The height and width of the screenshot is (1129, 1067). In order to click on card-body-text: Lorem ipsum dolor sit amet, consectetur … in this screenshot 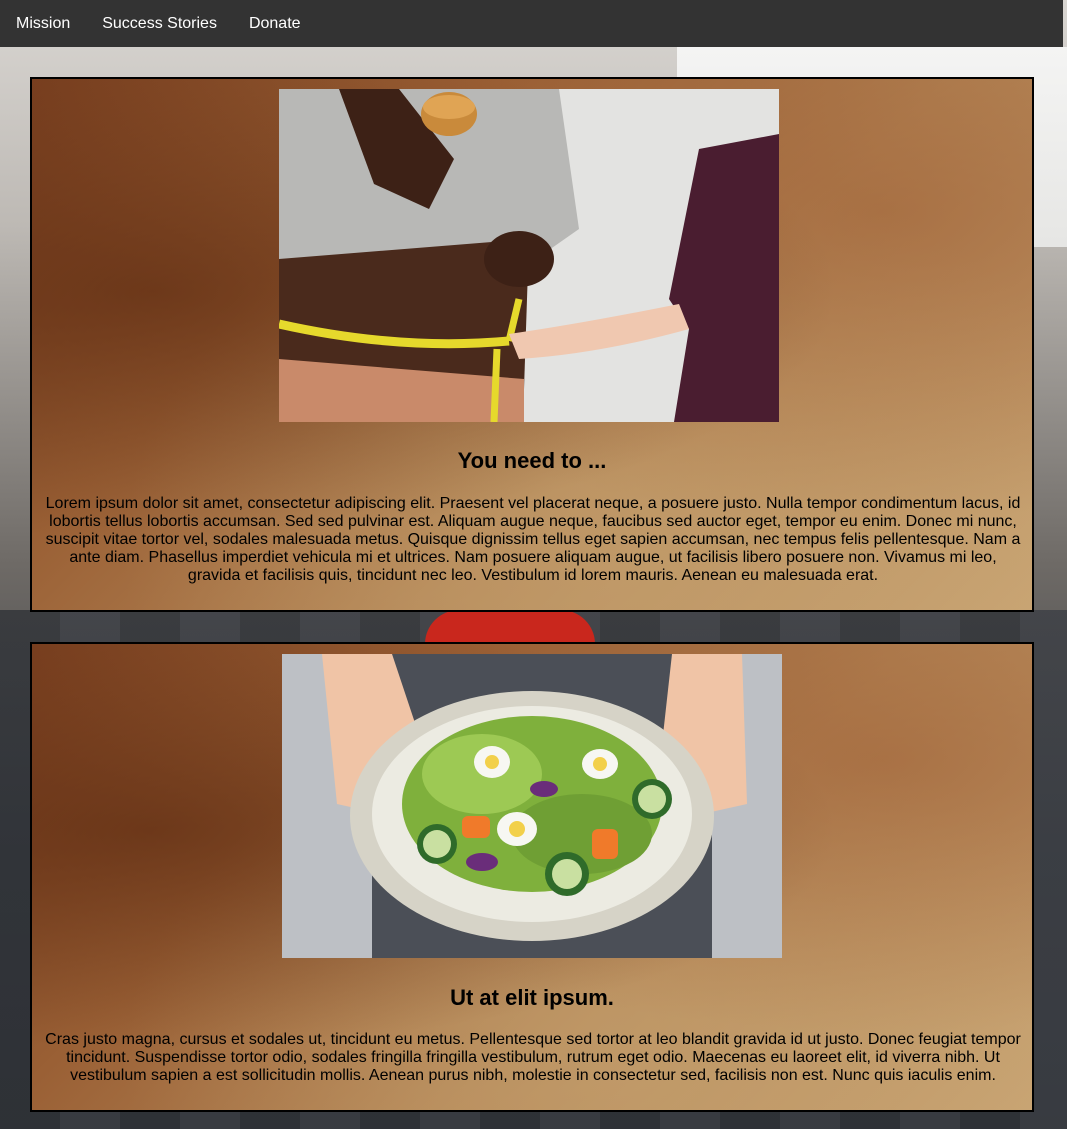, I will do `click(533, 539)`.